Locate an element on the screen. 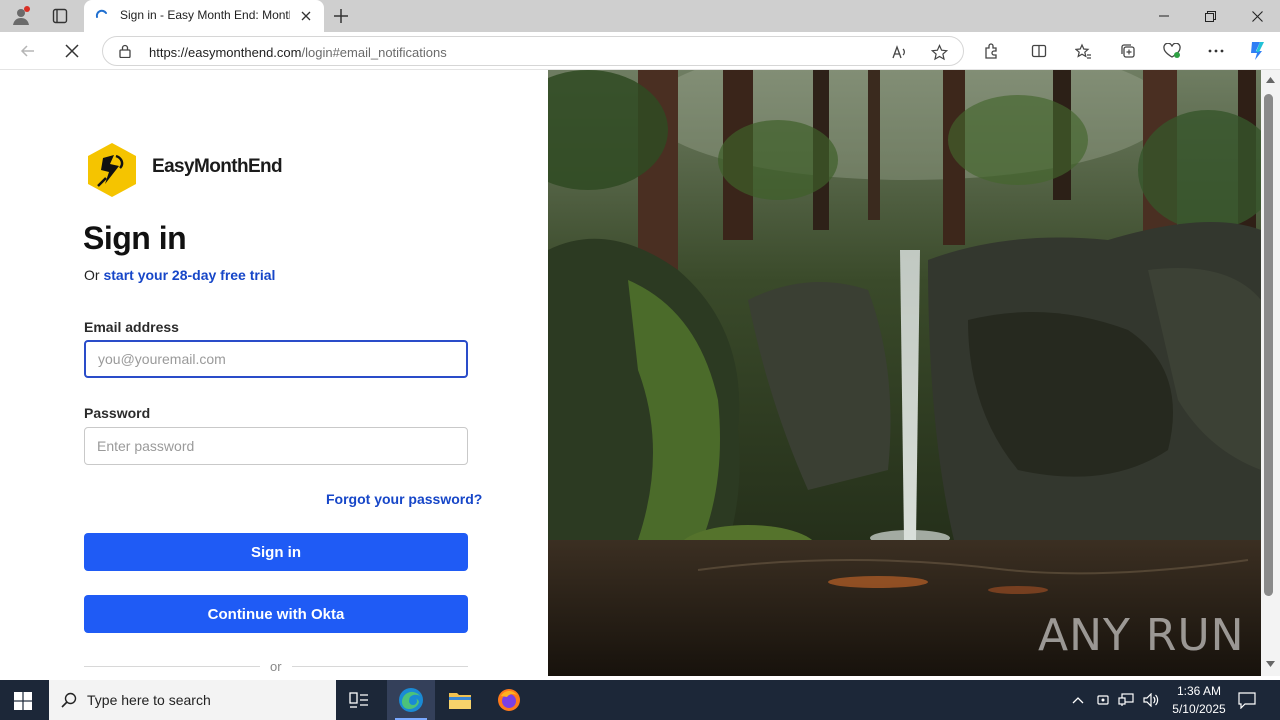  network-icon is located at coordinates (1126, 700).